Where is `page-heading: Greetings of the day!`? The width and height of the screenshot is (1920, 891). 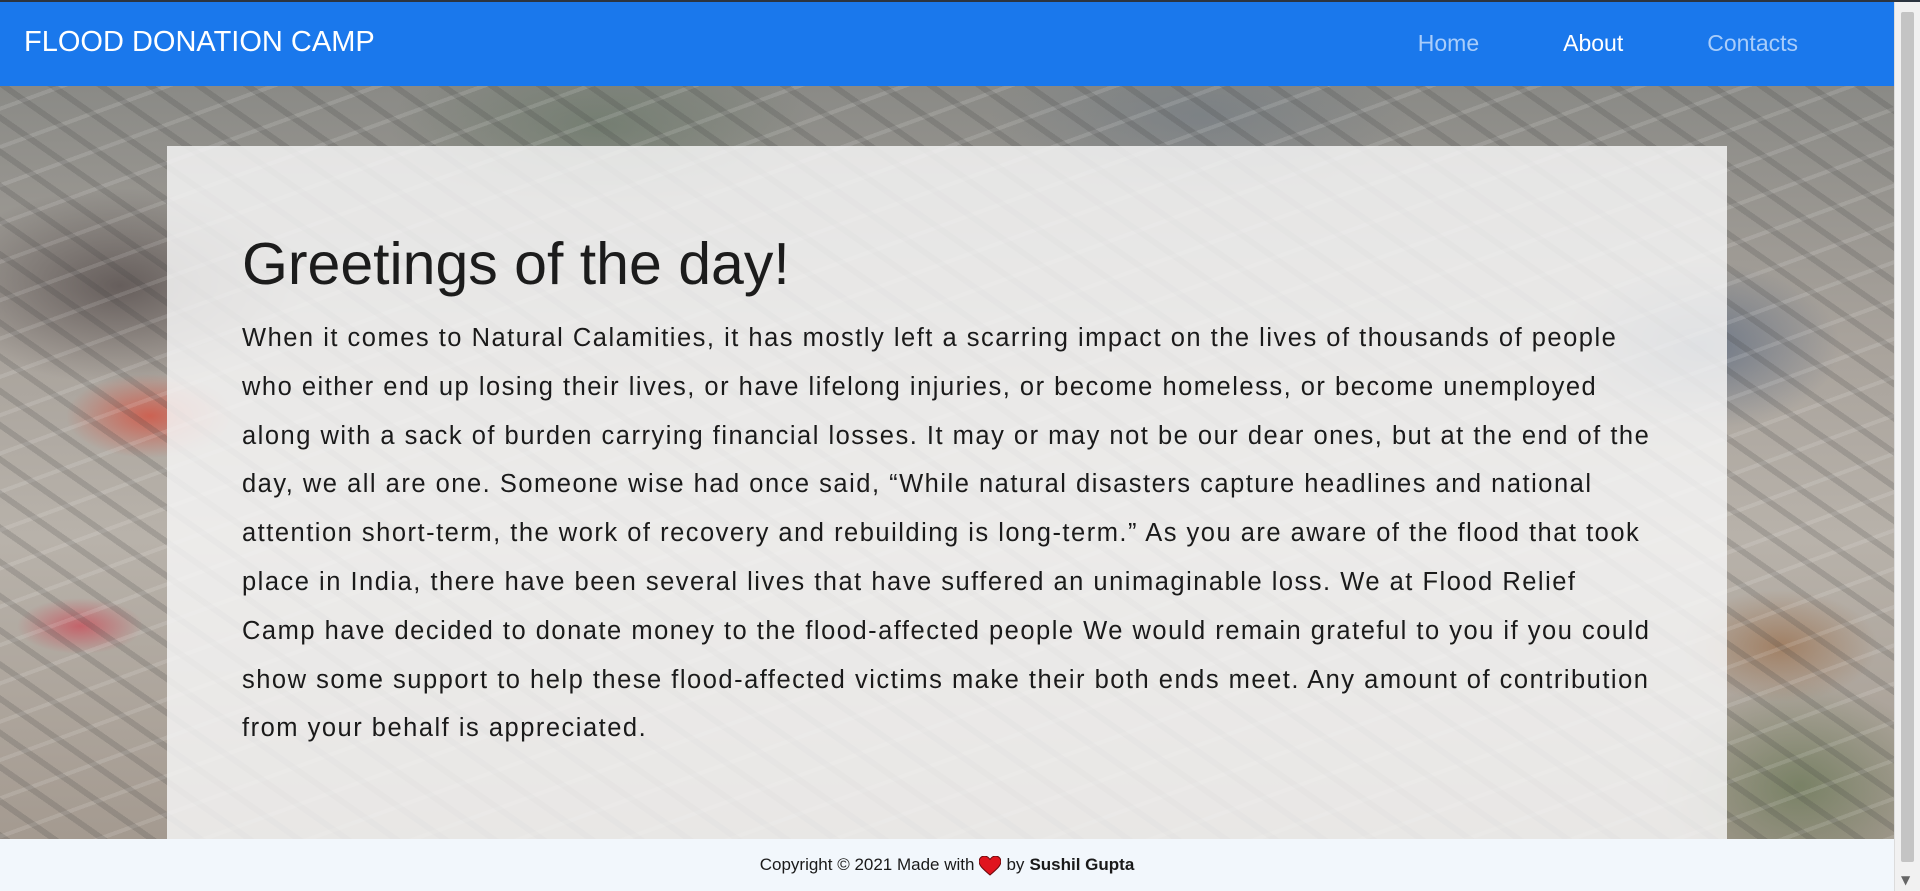 page-heading: Greetings of the day! is located at coordinates (516, 264).